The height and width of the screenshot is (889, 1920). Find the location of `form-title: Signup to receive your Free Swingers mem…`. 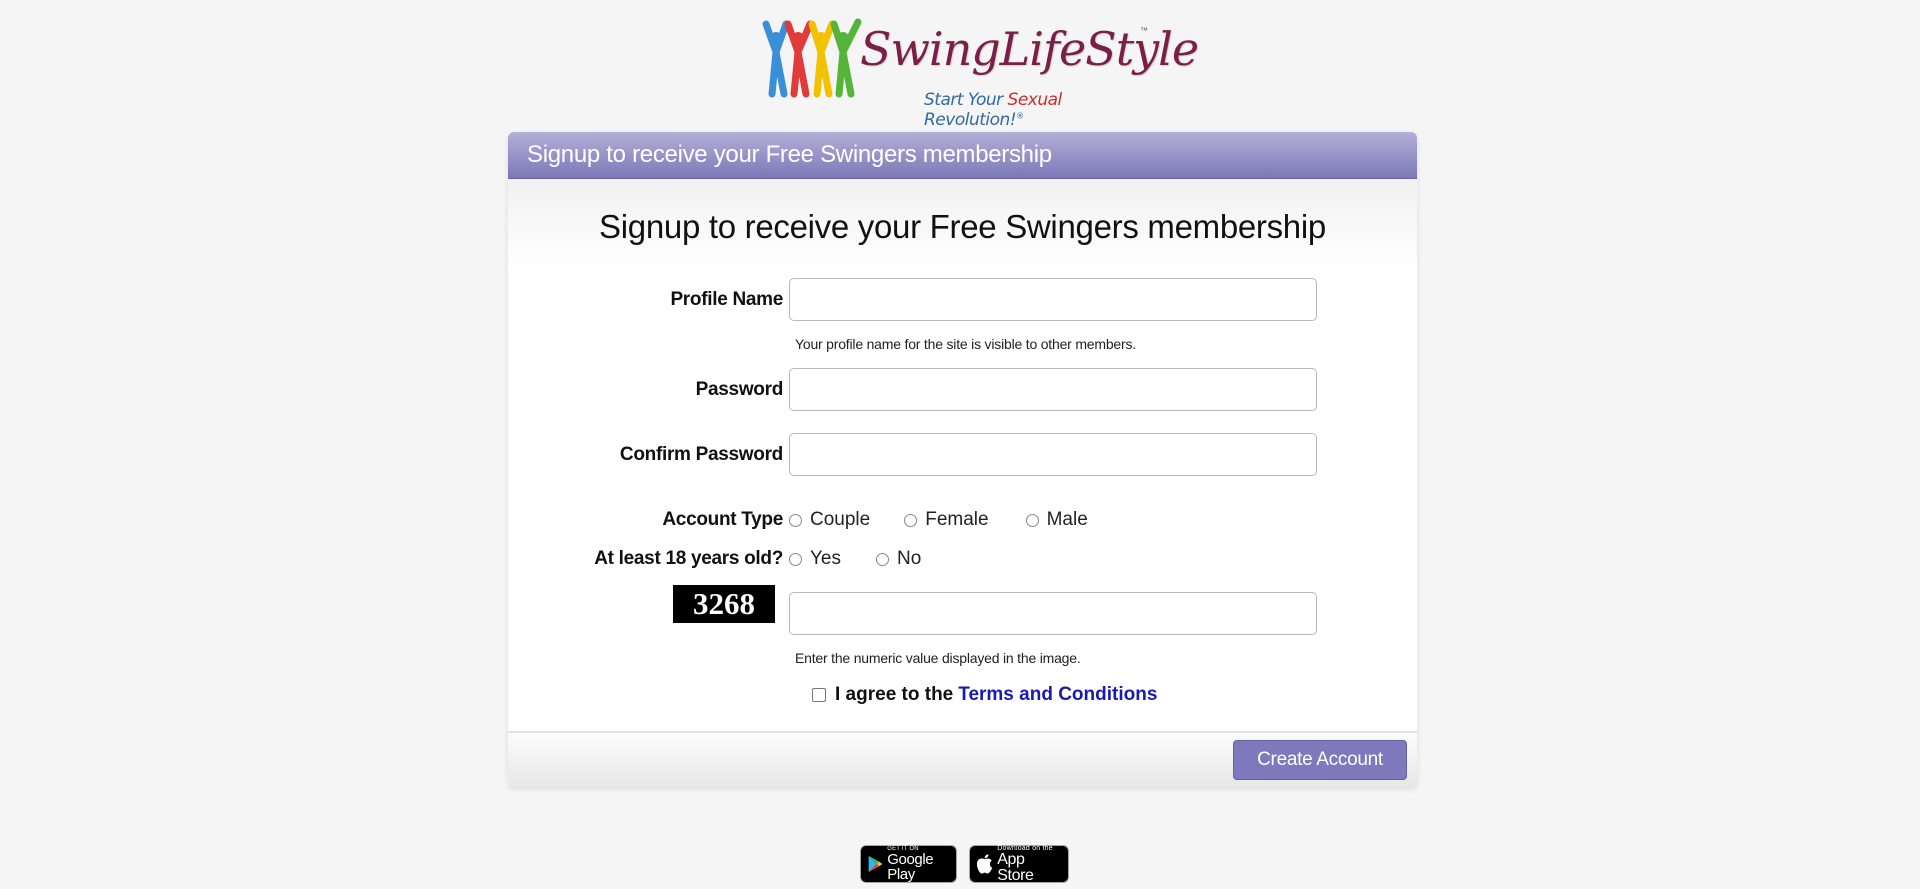

form-title: Signup to receive your Free Swingers mem… is located at coordinates (962, 226).